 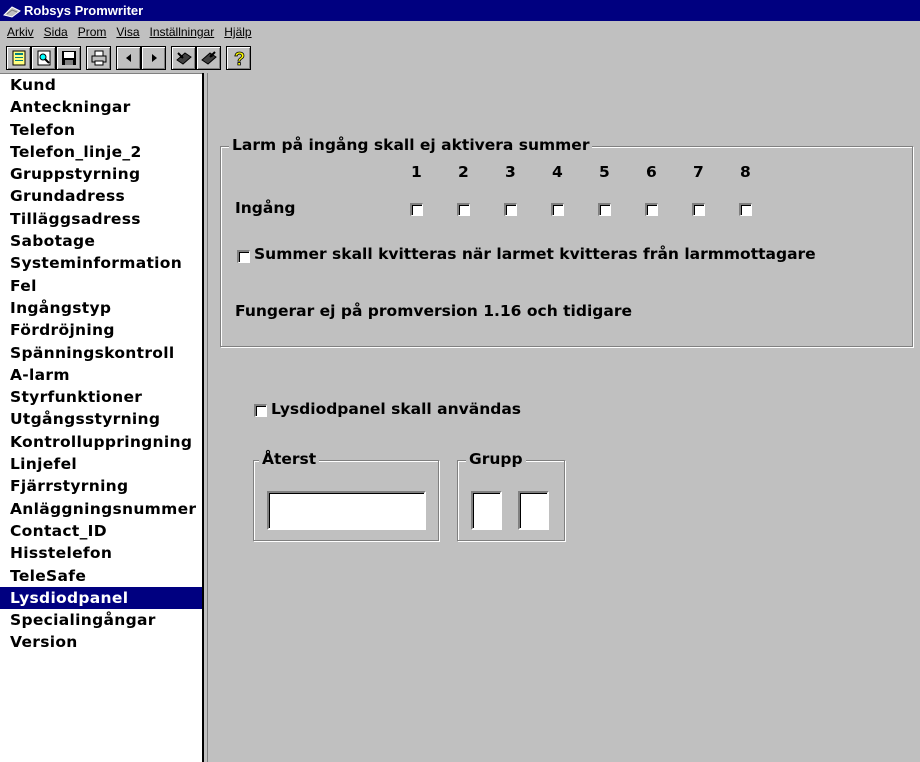 I want to click on help-button: ?, so click(x=238, y=58).